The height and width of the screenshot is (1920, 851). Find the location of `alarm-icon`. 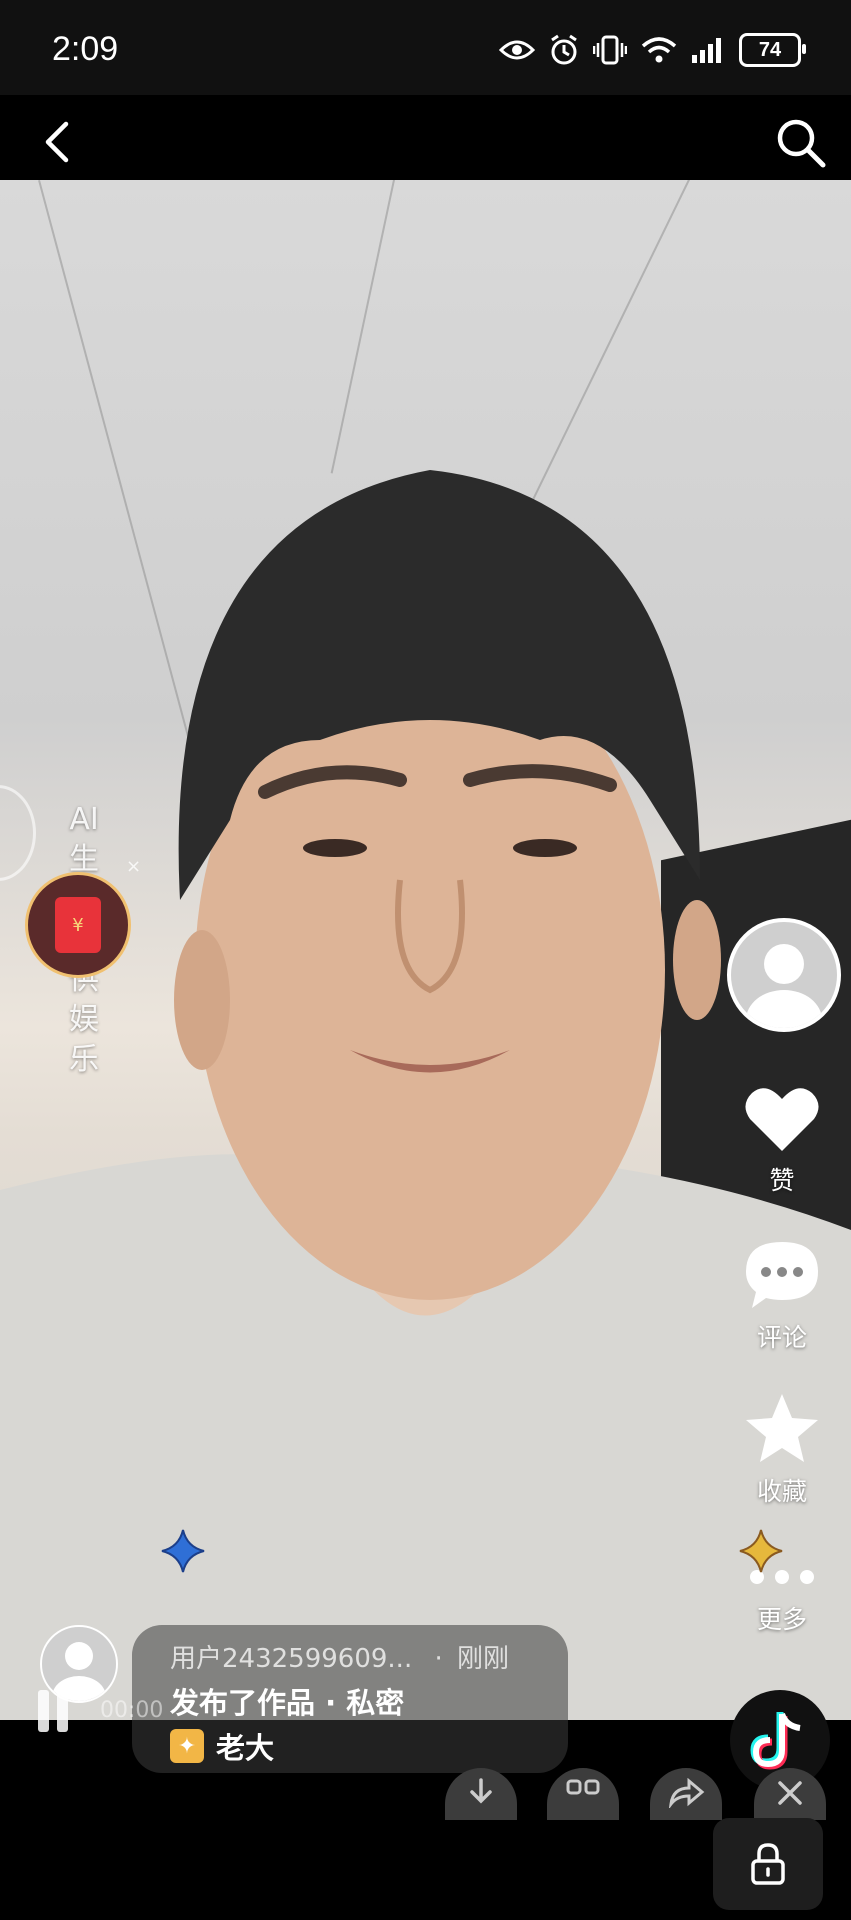

alarm-icon is located at coordinates (564, 49).